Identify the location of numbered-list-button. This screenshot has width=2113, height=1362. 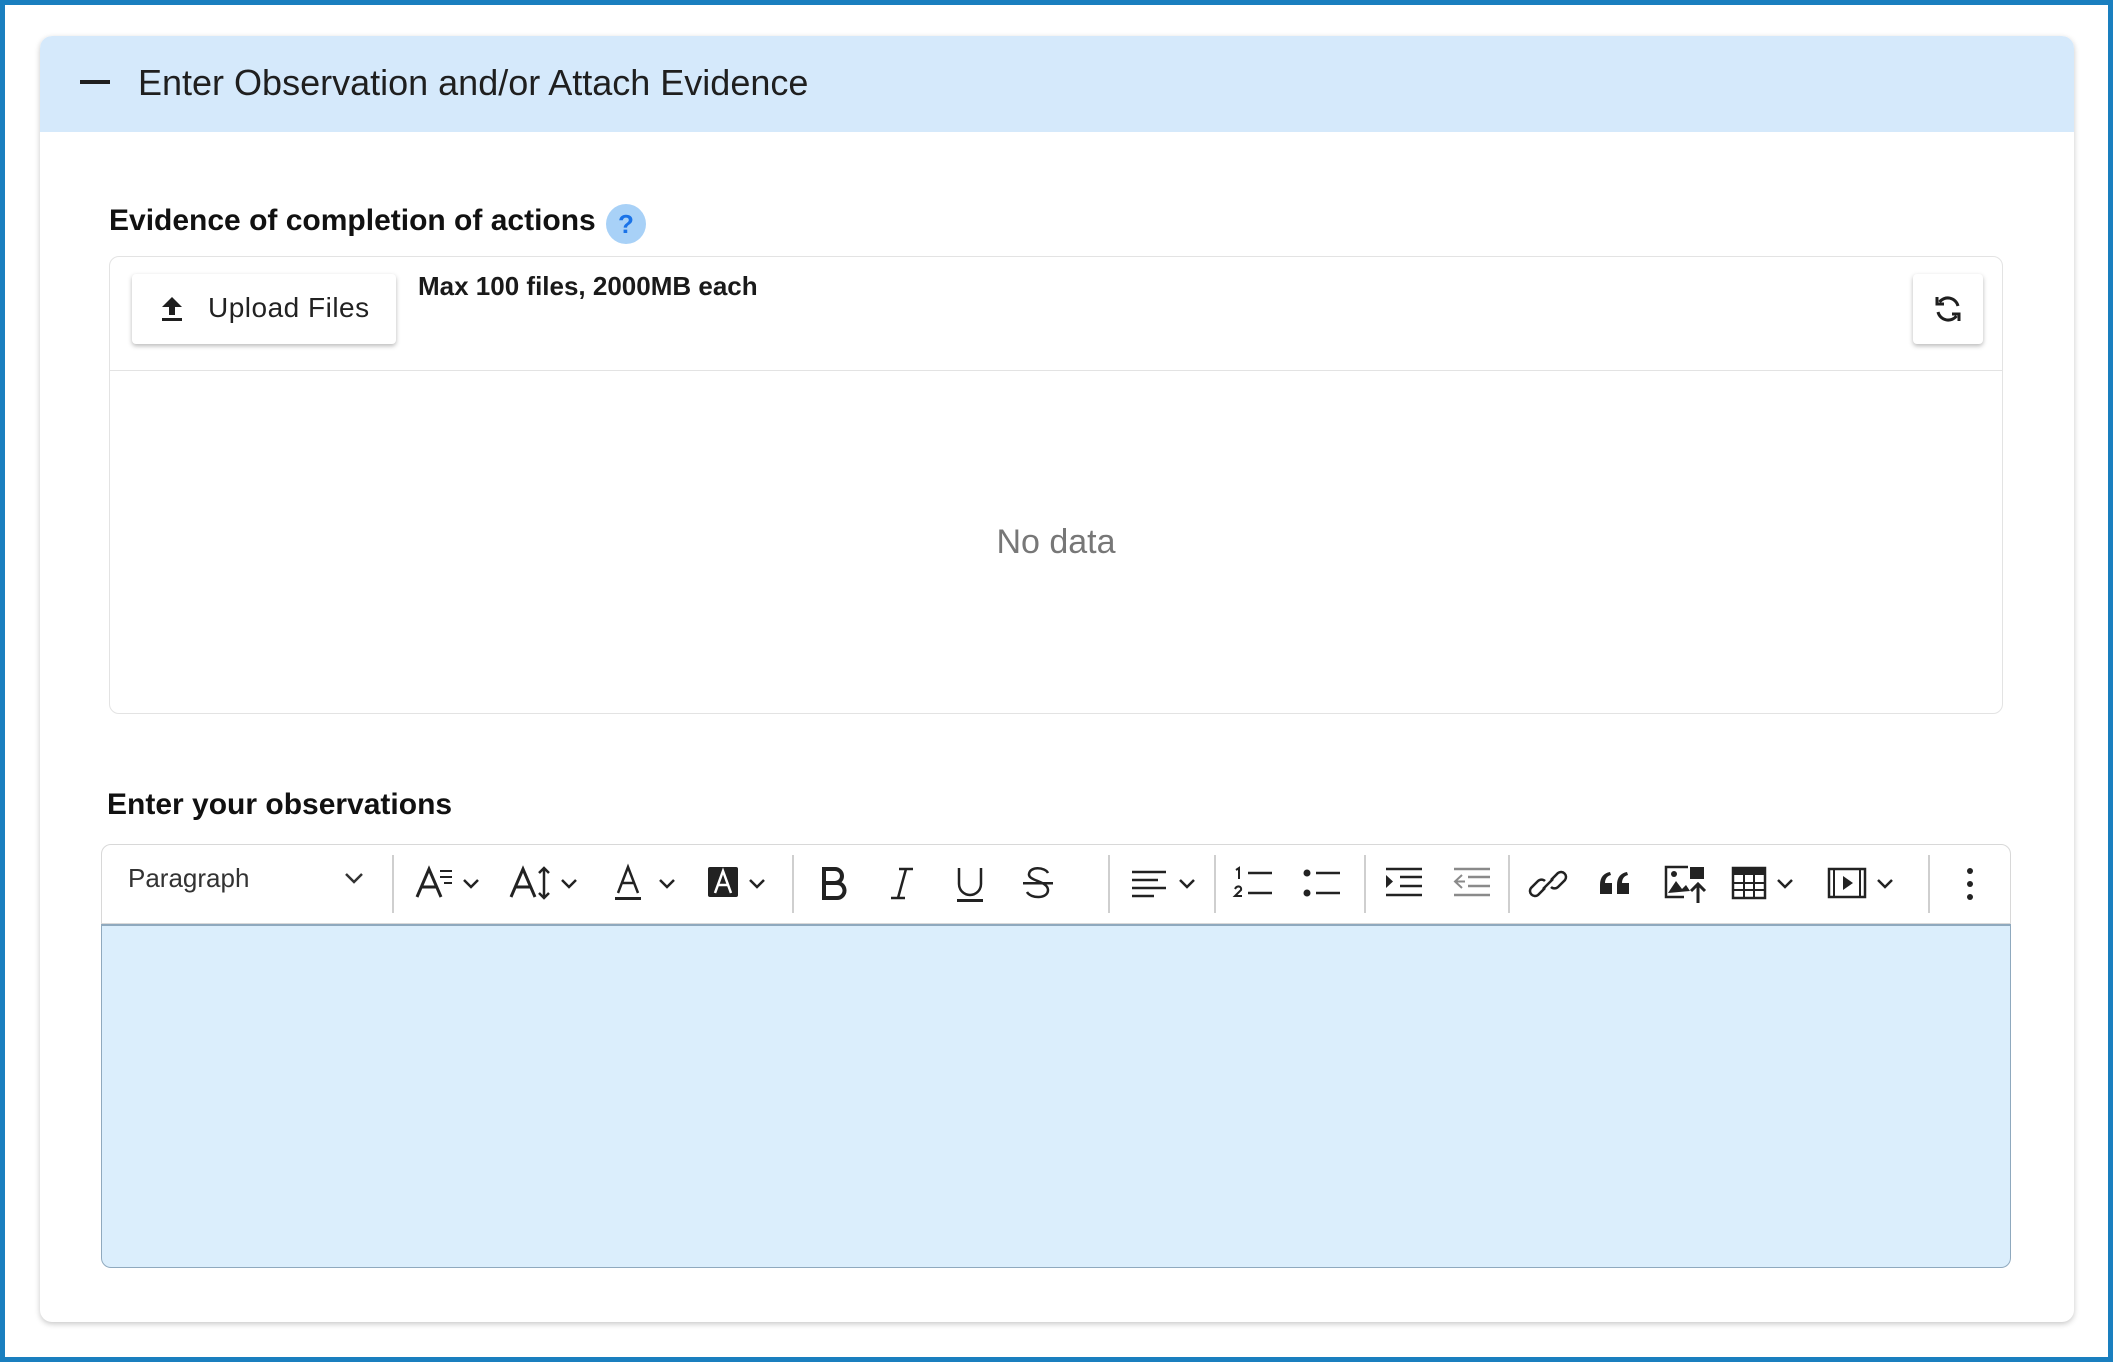
(1254, 884).